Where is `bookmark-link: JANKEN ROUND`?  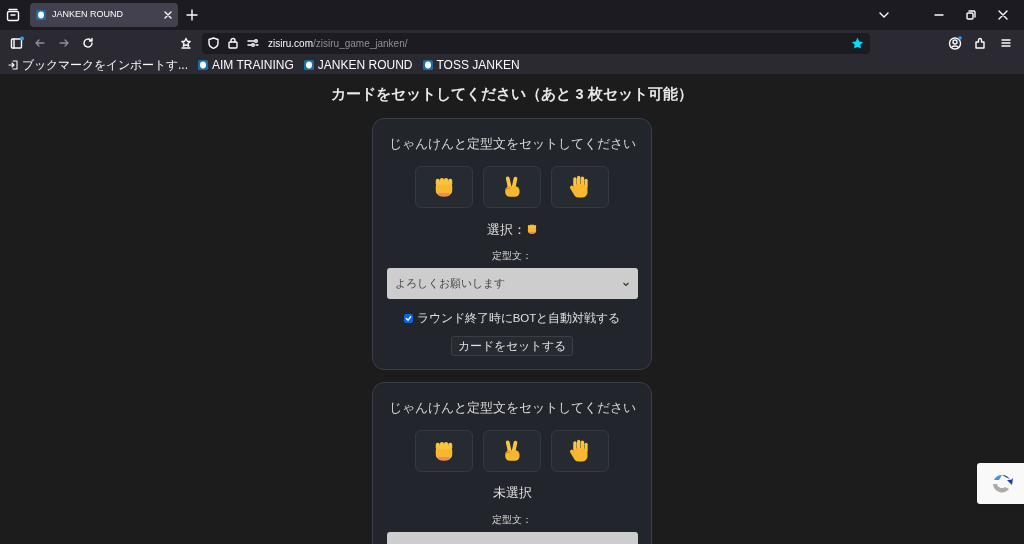
bookmark-link: JANKEN ROUND is located at coordinates (365, 65).